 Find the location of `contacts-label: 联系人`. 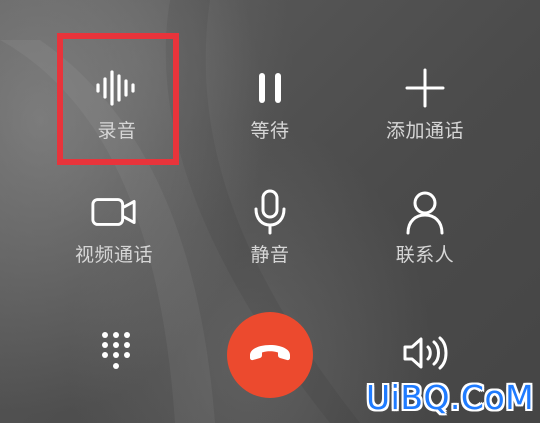

contacts-label: 联系人 is located at coordinates (425, 255).